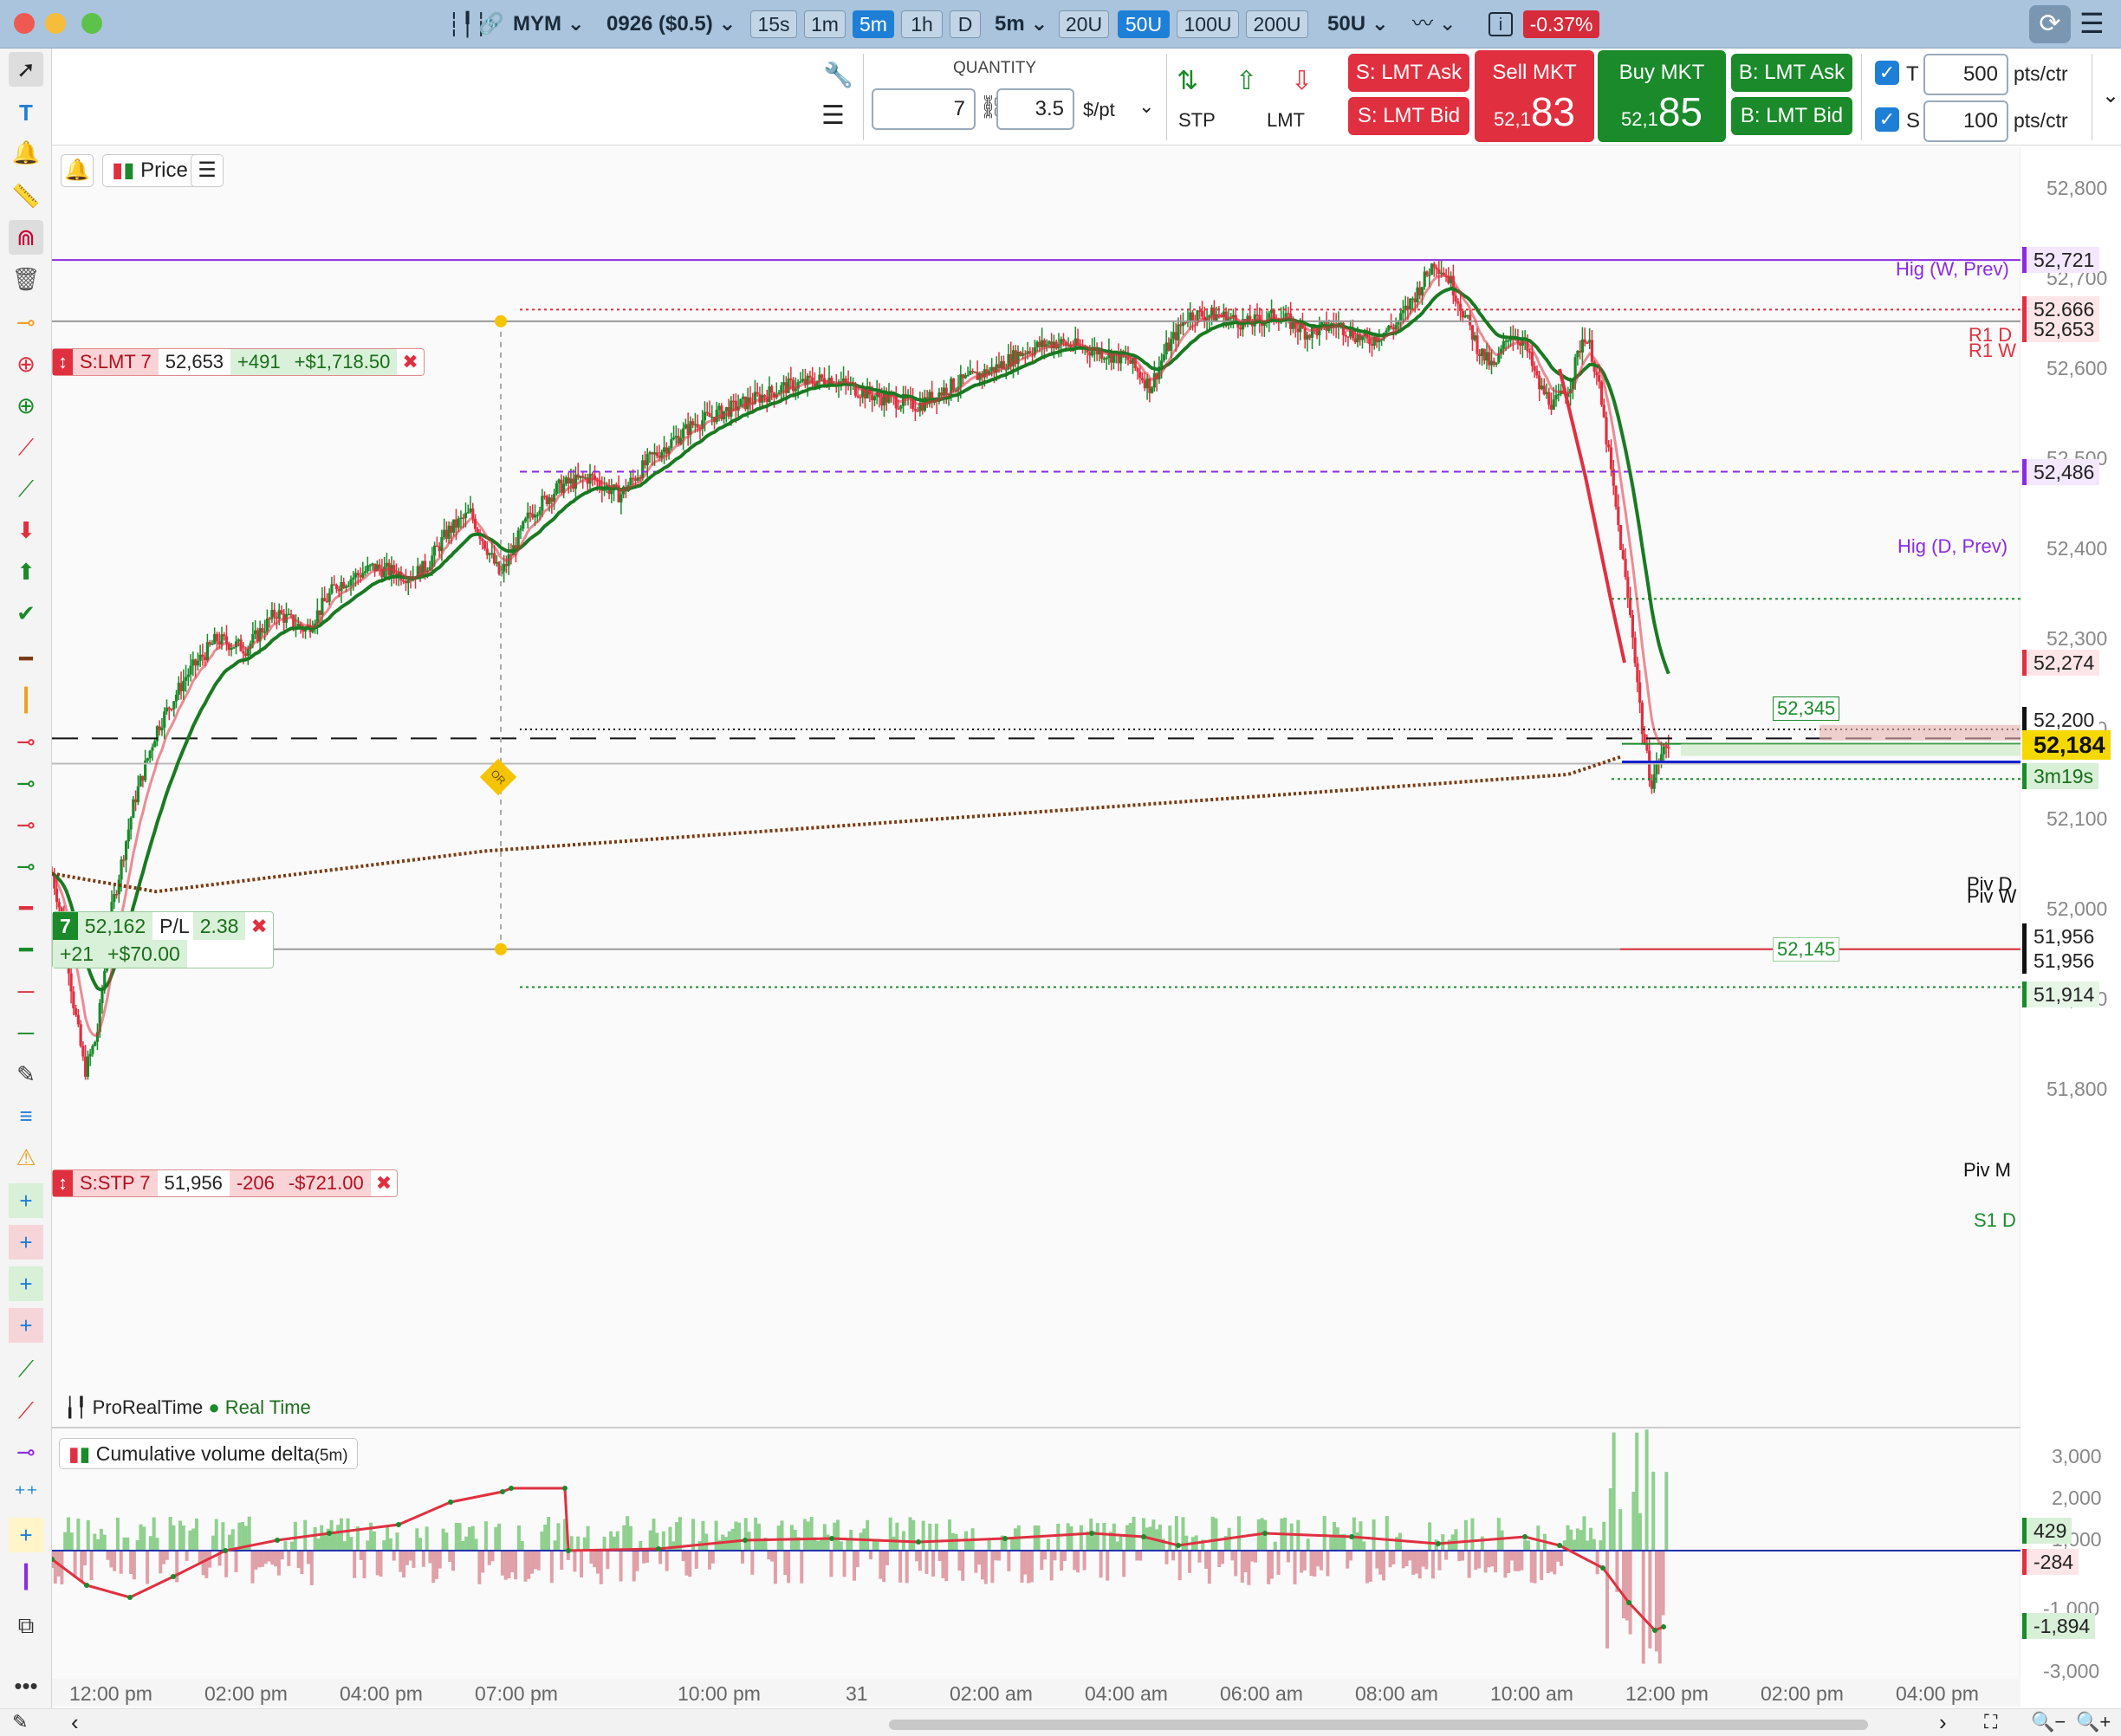 This screenshot has height=1736, width=2121. Describe the element at coordinates (208, 171) in the screenshot. I see `indicator-list-button: ☰` at that location.